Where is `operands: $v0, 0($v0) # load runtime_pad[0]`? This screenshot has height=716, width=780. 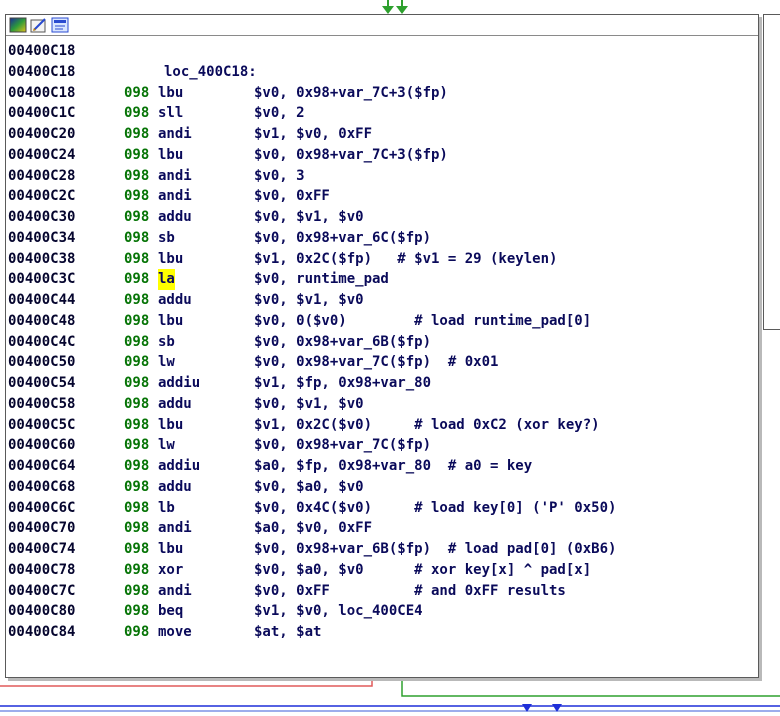 operands: $v0, 0($v0) # load runtime_pad[0] is located at coordinates (422, 321).